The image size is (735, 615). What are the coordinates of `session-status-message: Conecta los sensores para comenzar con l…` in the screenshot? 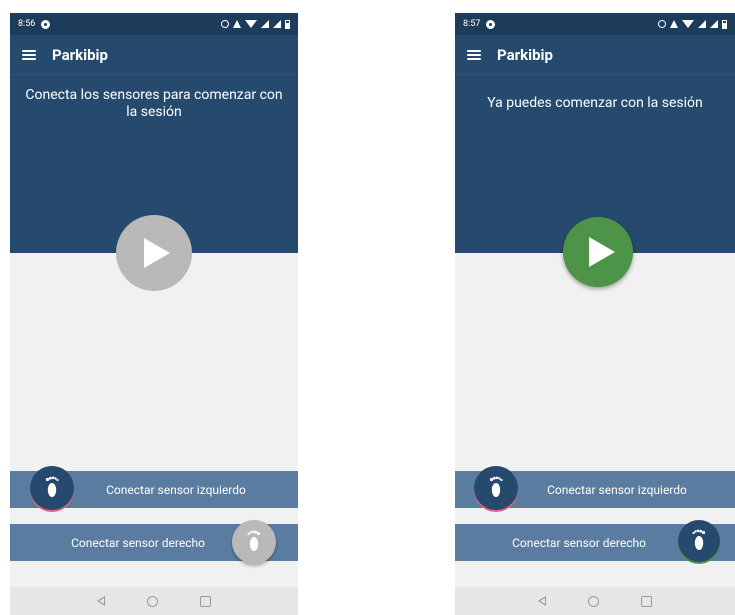 It's located at (154, 103).